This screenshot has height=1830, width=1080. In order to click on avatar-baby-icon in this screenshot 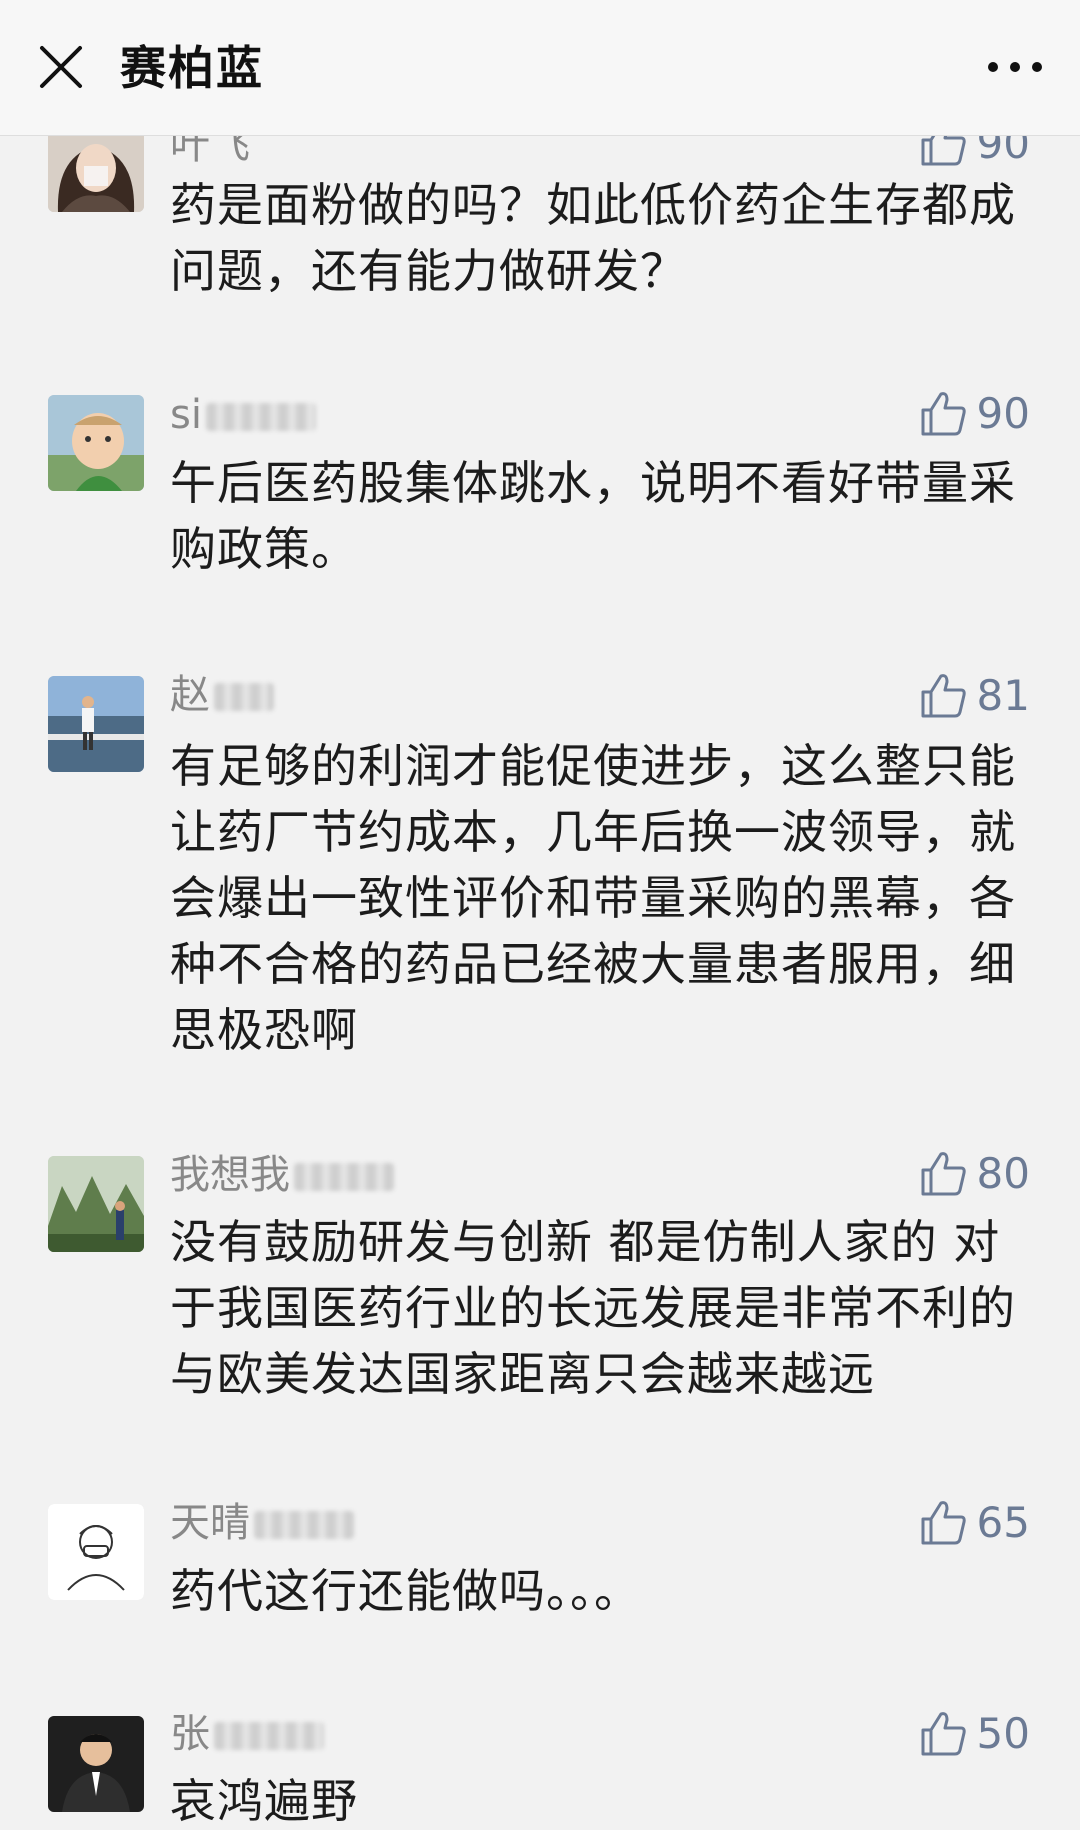, I will do `click(96, 443)`.